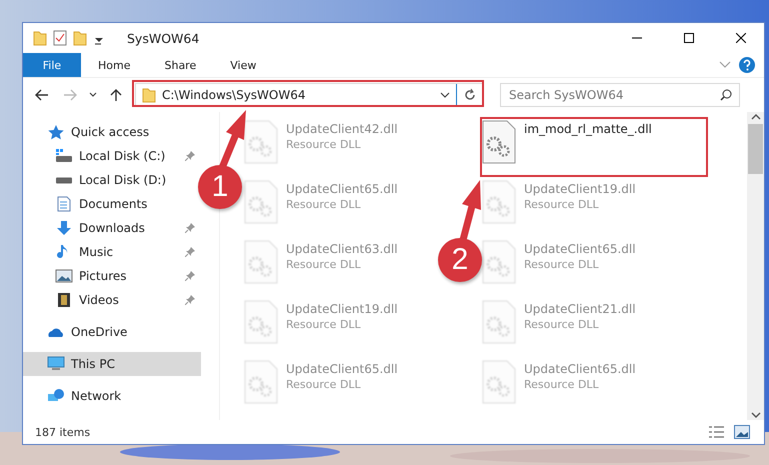  I want to click on address-path: C:\Windows\SysWOW64, so click(234, 95).